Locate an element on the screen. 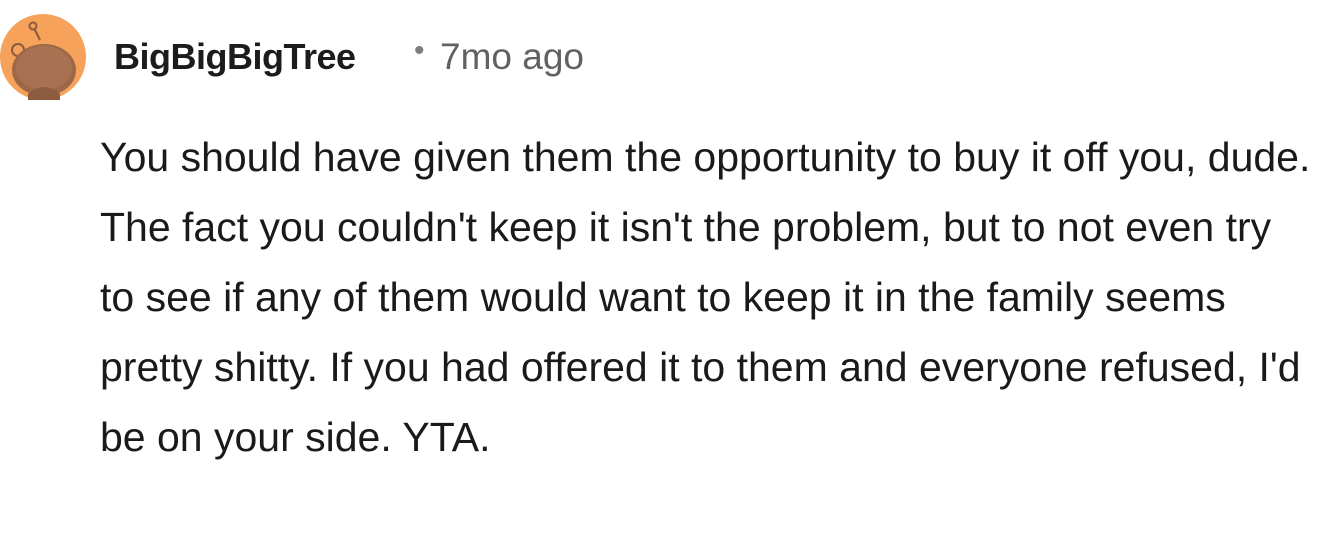 The width and height of the screenshot is (1321, 539). avatar-graphic is located at coordinates (43, 57).